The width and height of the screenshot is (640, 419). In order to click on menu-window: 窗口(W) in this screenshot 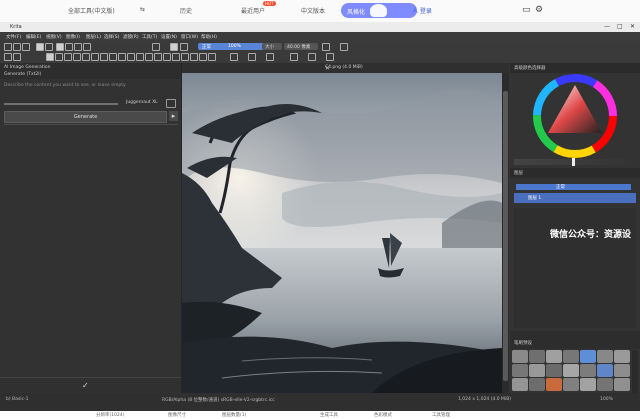, I will do `click(189, 37)`.